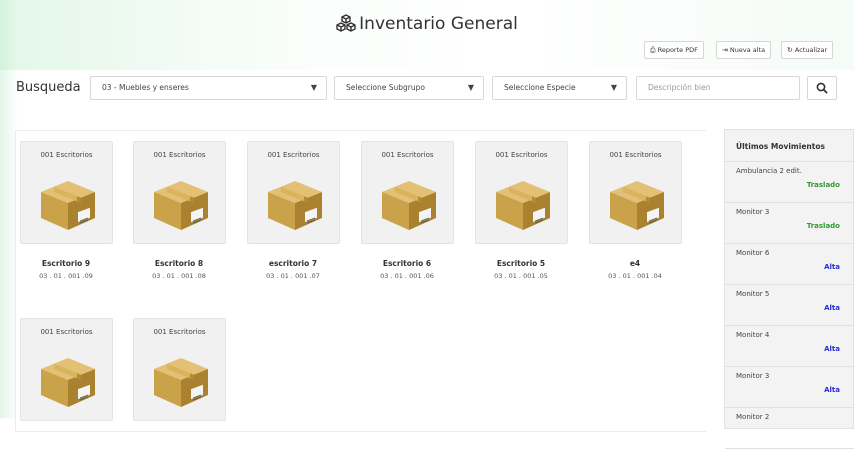 This screenshot has width=854, height=449. Describe the element at coordinates (293, 276) in the screenshot. I see `item-code: 03 . 01 . 001 .07` at that location.